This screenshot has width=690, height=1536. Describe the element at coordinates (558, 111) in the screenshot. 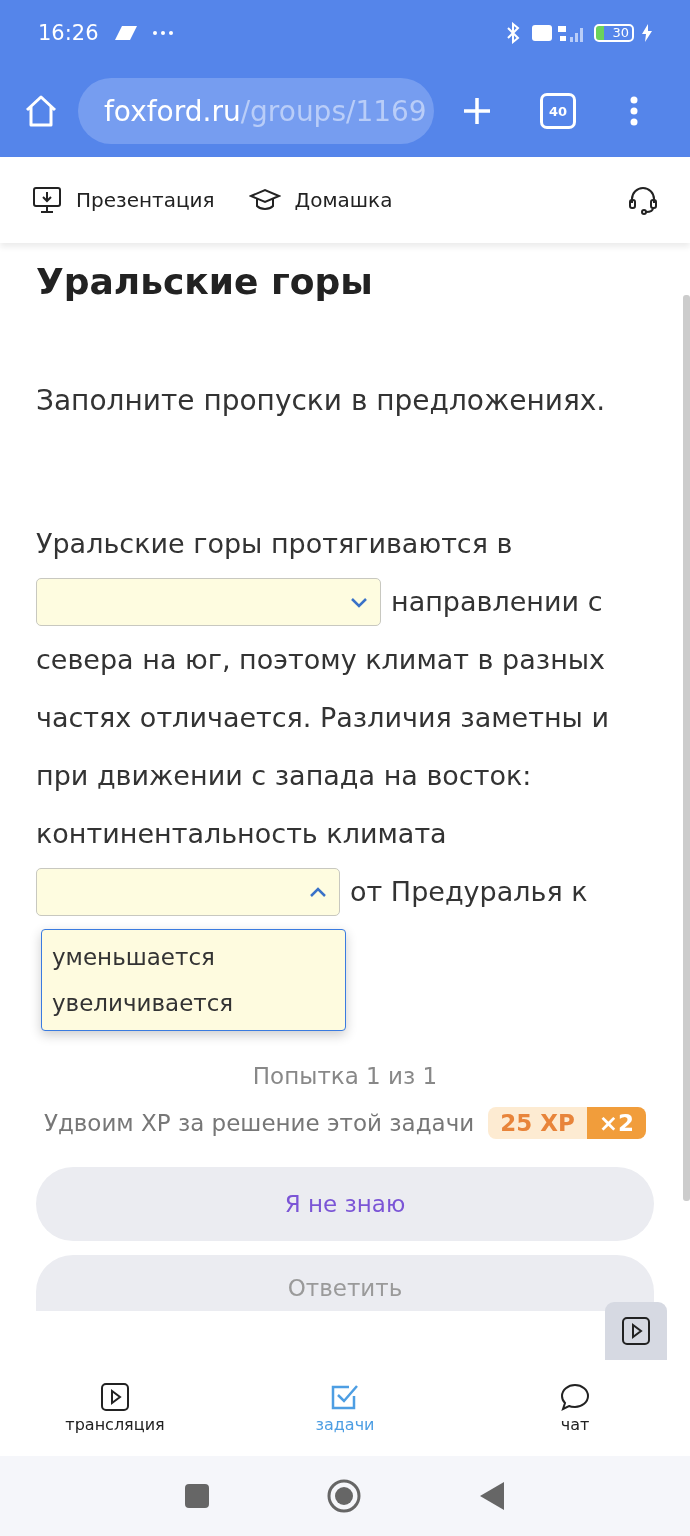

I see `tab-count: 40` at that location.